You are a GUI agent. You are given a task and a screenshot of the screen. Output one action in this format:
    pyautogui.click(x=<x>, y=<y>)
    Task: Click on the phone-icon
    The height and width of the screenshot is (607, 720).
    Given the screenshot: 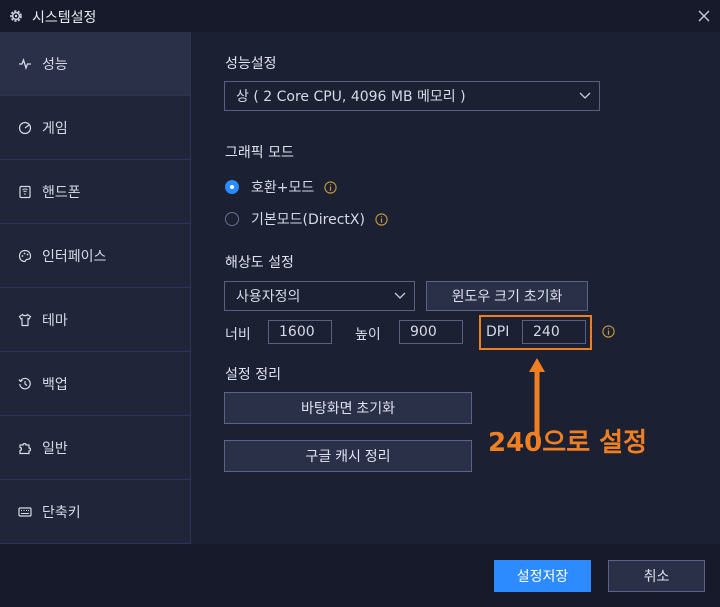 What is the action you would take?
    pyautogui.click(x=25, y=191)
    